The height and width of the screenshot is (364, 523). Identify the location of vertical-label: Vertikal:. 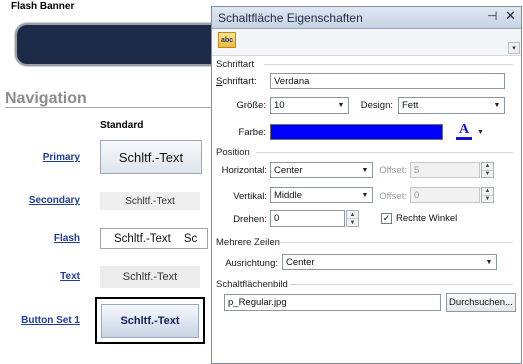
(250, 196).